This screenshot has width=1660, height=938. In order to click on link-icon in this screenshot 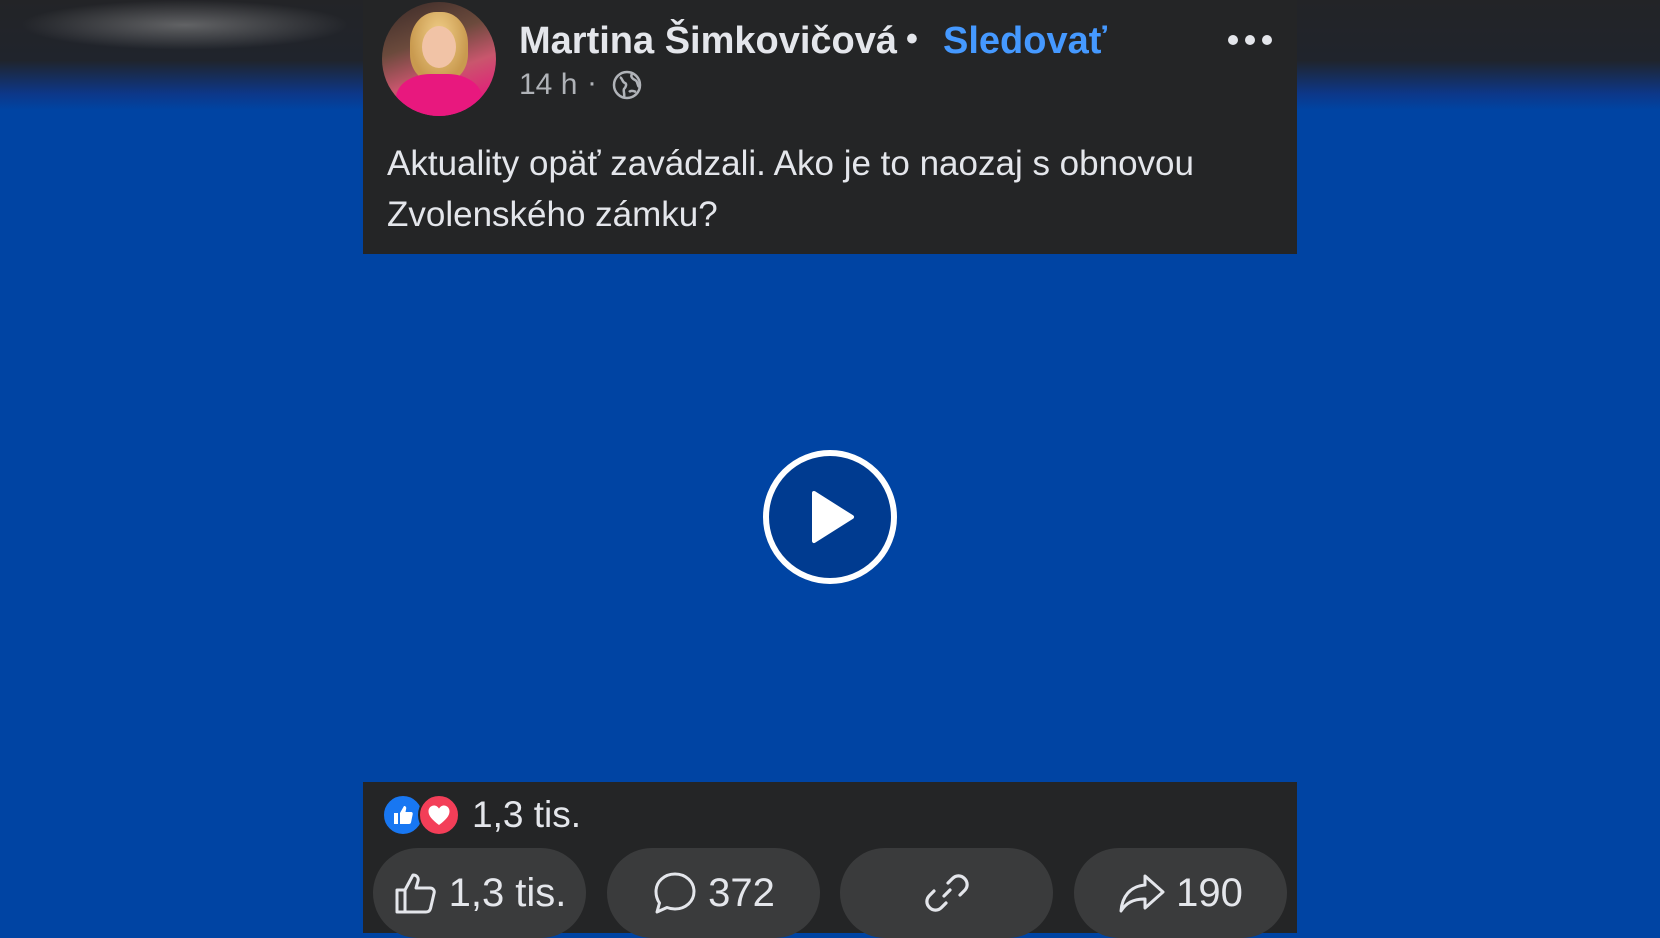, I will do `click(946, 893)`.